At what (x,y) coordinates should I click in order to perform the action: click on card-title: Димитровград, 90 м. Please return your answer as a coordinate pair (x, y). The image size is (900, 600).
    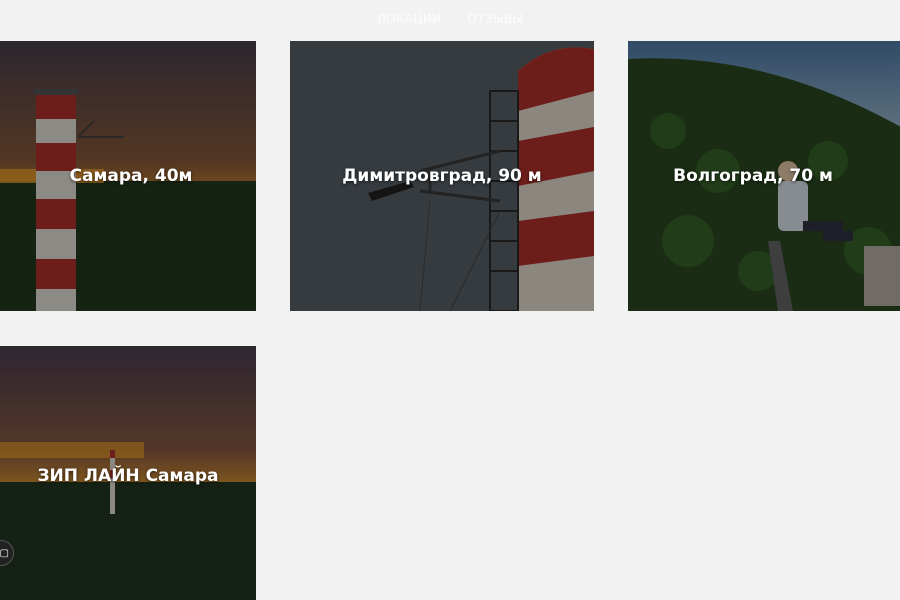
    Looking at the image, I should click on (442, 176).